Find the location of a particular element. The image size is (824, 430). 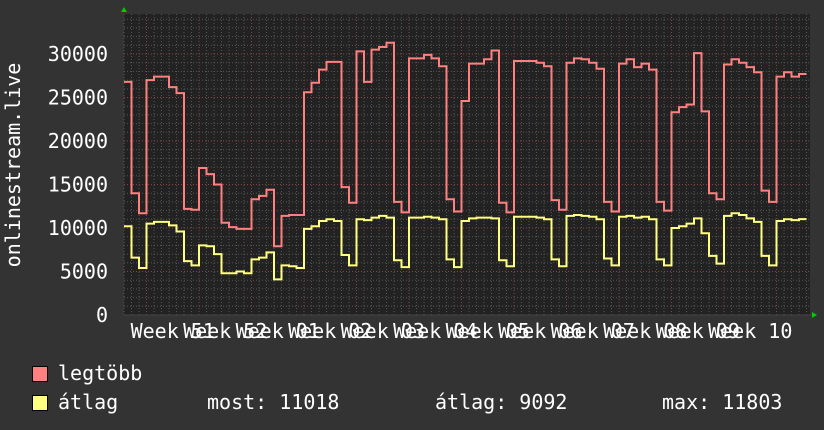

legend-swatch-max is located at coordinates (40, 374).